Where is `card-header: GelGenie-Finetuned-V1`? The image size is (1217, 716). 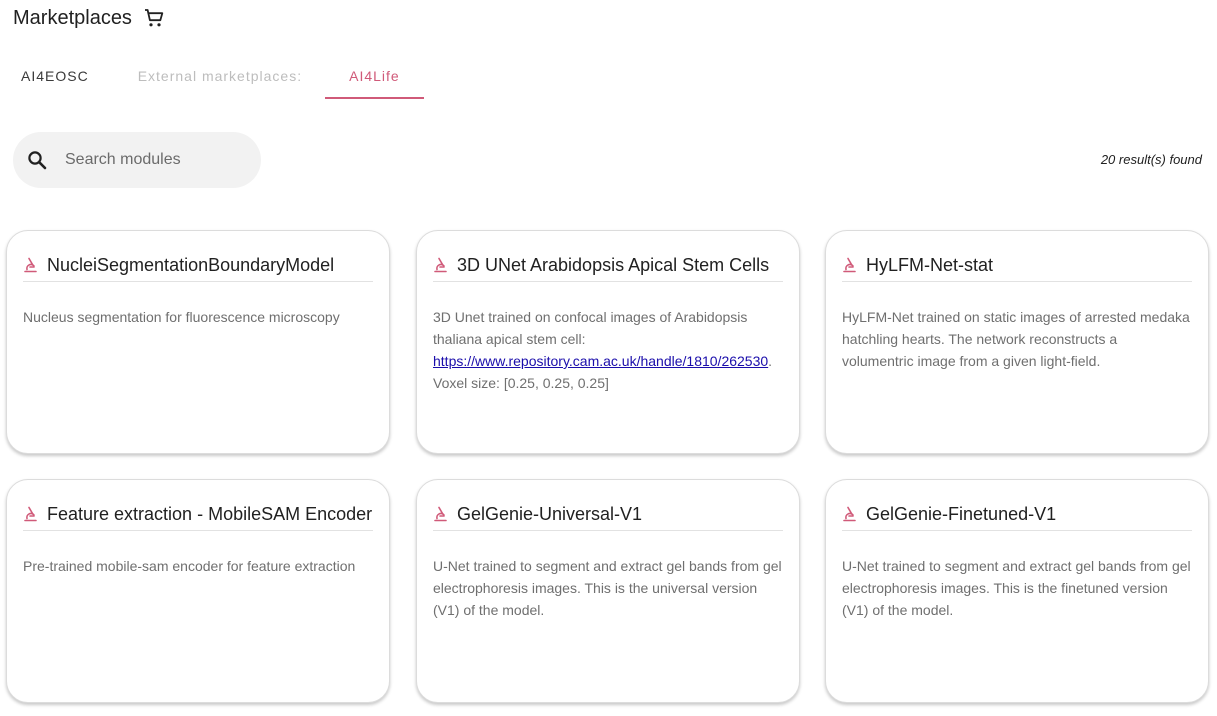 card-header: GelGenie-Finetuned-V1 is located at coordinates (1017, 516).